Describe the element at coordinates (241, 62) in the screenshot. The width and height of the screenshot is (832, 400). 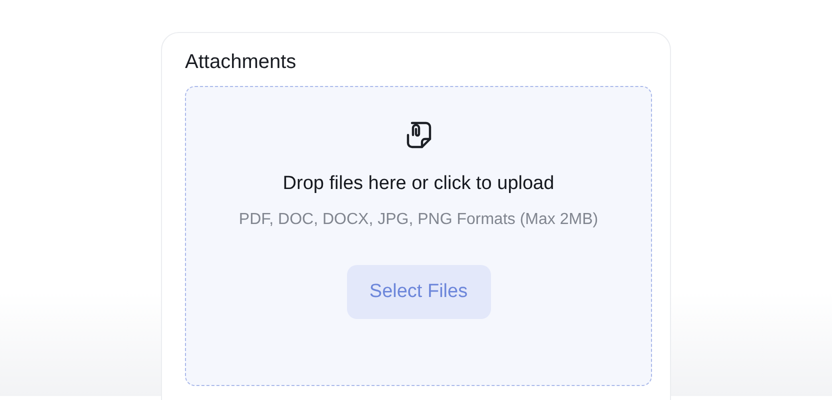
I see `card-title: Attachments` at that location.